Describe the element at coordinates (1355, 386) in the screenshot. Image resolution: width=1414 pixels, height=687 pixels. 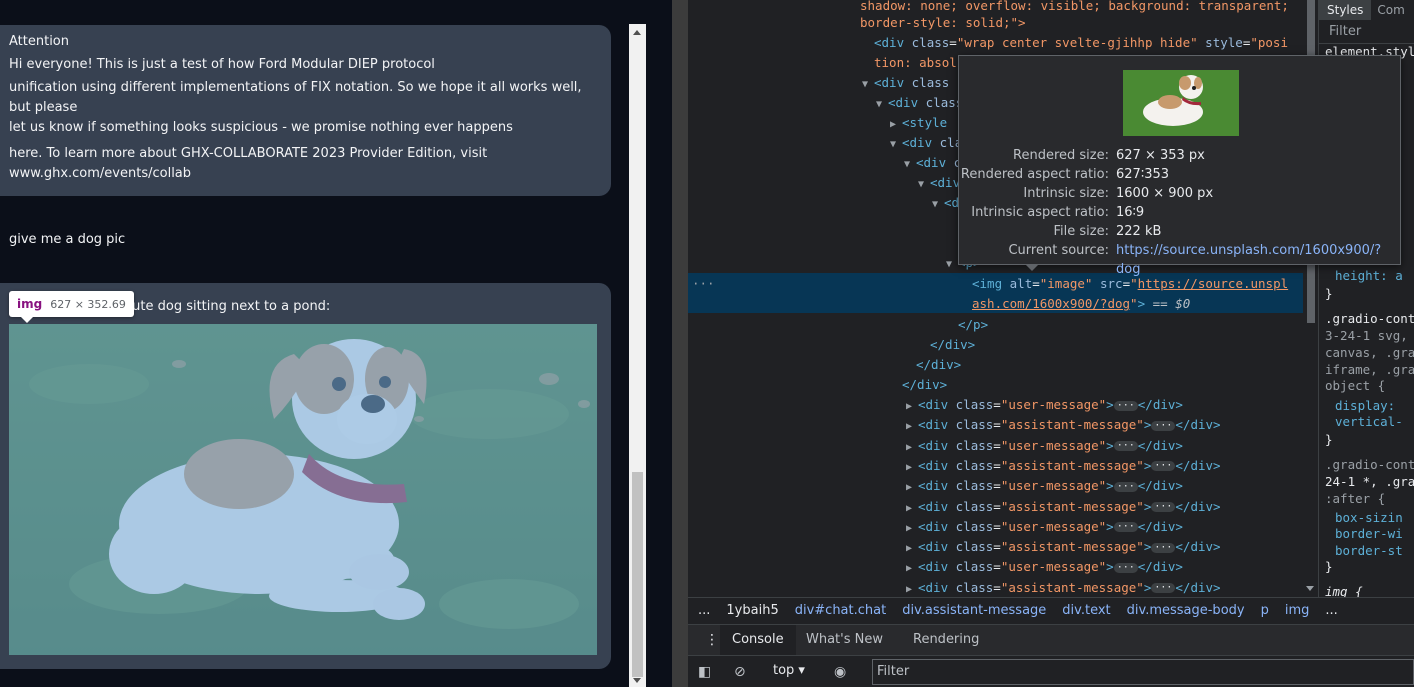
I see `style-rule-line: object {` at that location.